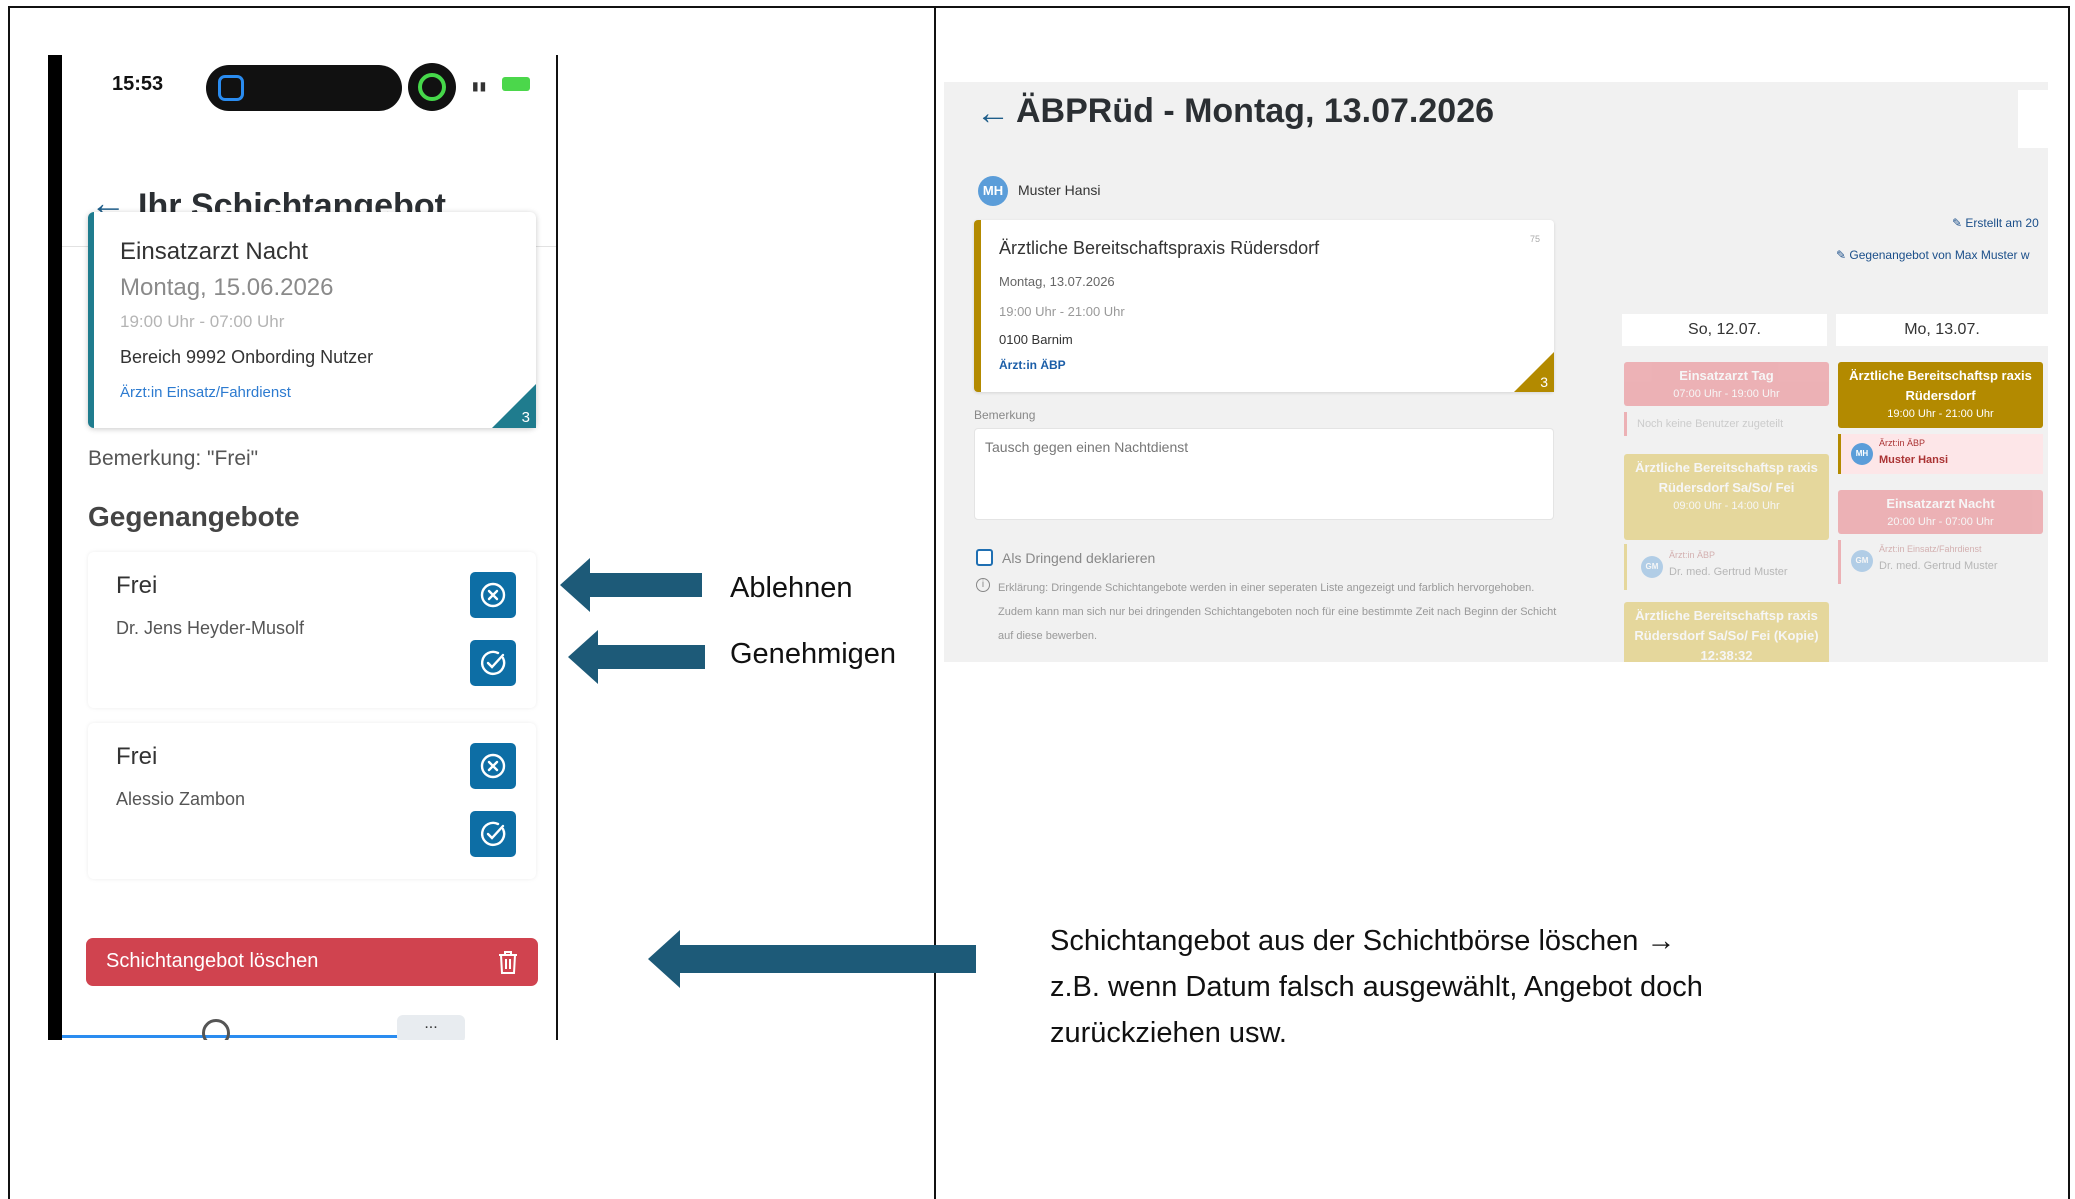  What do you see at coordinates (173, 458) in the screenshot?
I see `remark-text: Bemerkung: "Frei"` at bounding box center [173, 458].